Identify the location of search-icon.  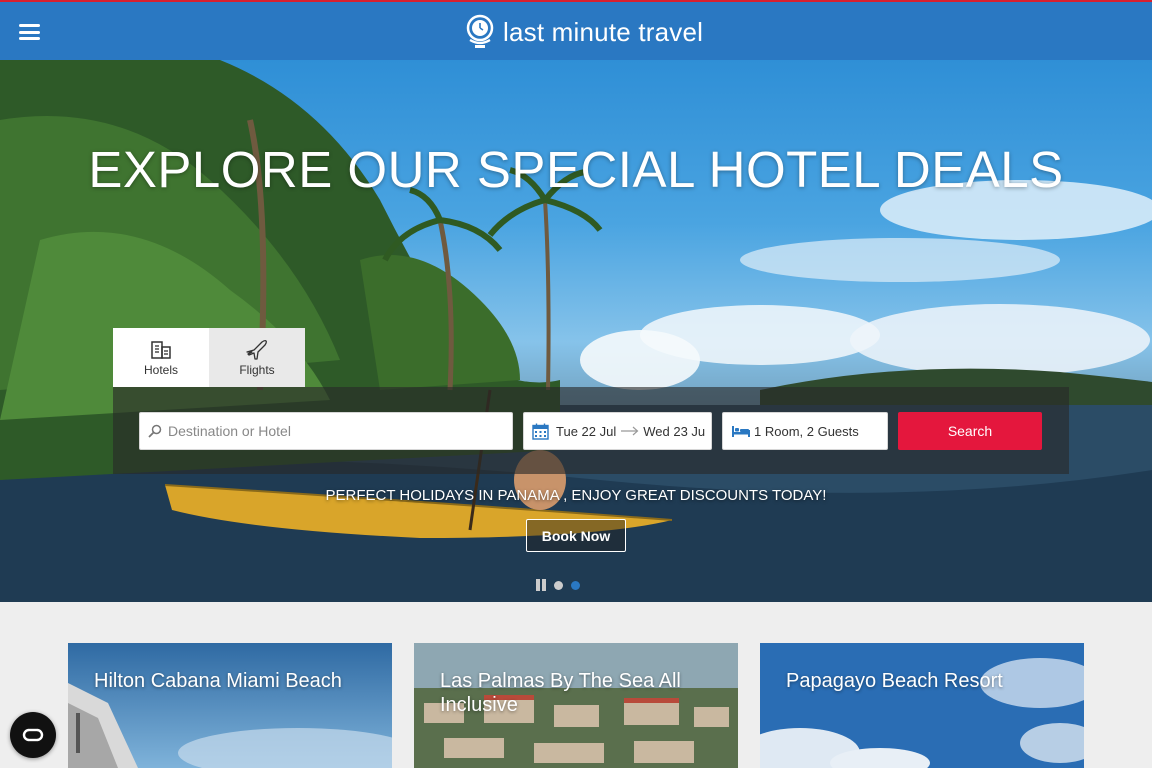
(155, 431).